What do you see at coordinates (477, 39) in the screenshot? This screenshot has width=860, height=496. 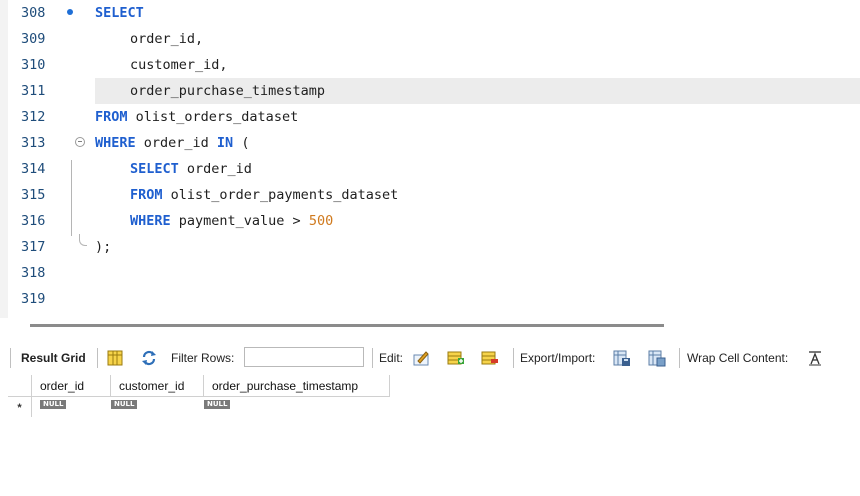 I see `code-text: order_id,` at bounding box center [477, 39].